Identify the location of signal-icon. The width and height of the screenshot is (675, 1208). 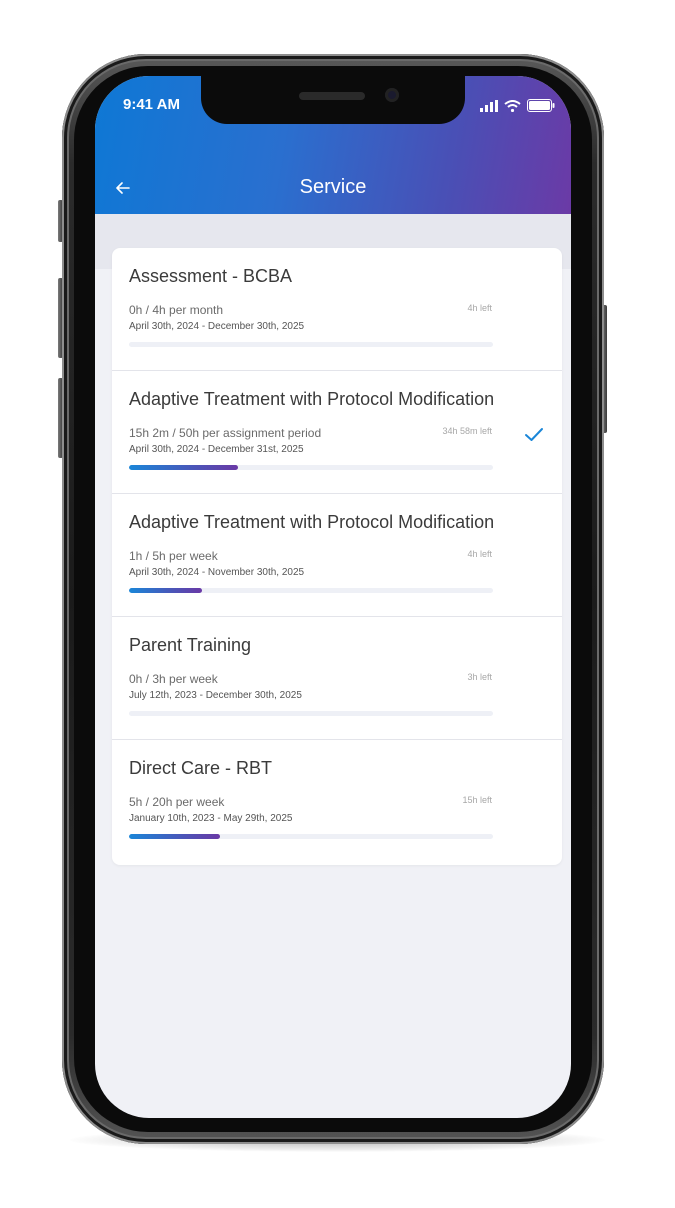
(489, 105).